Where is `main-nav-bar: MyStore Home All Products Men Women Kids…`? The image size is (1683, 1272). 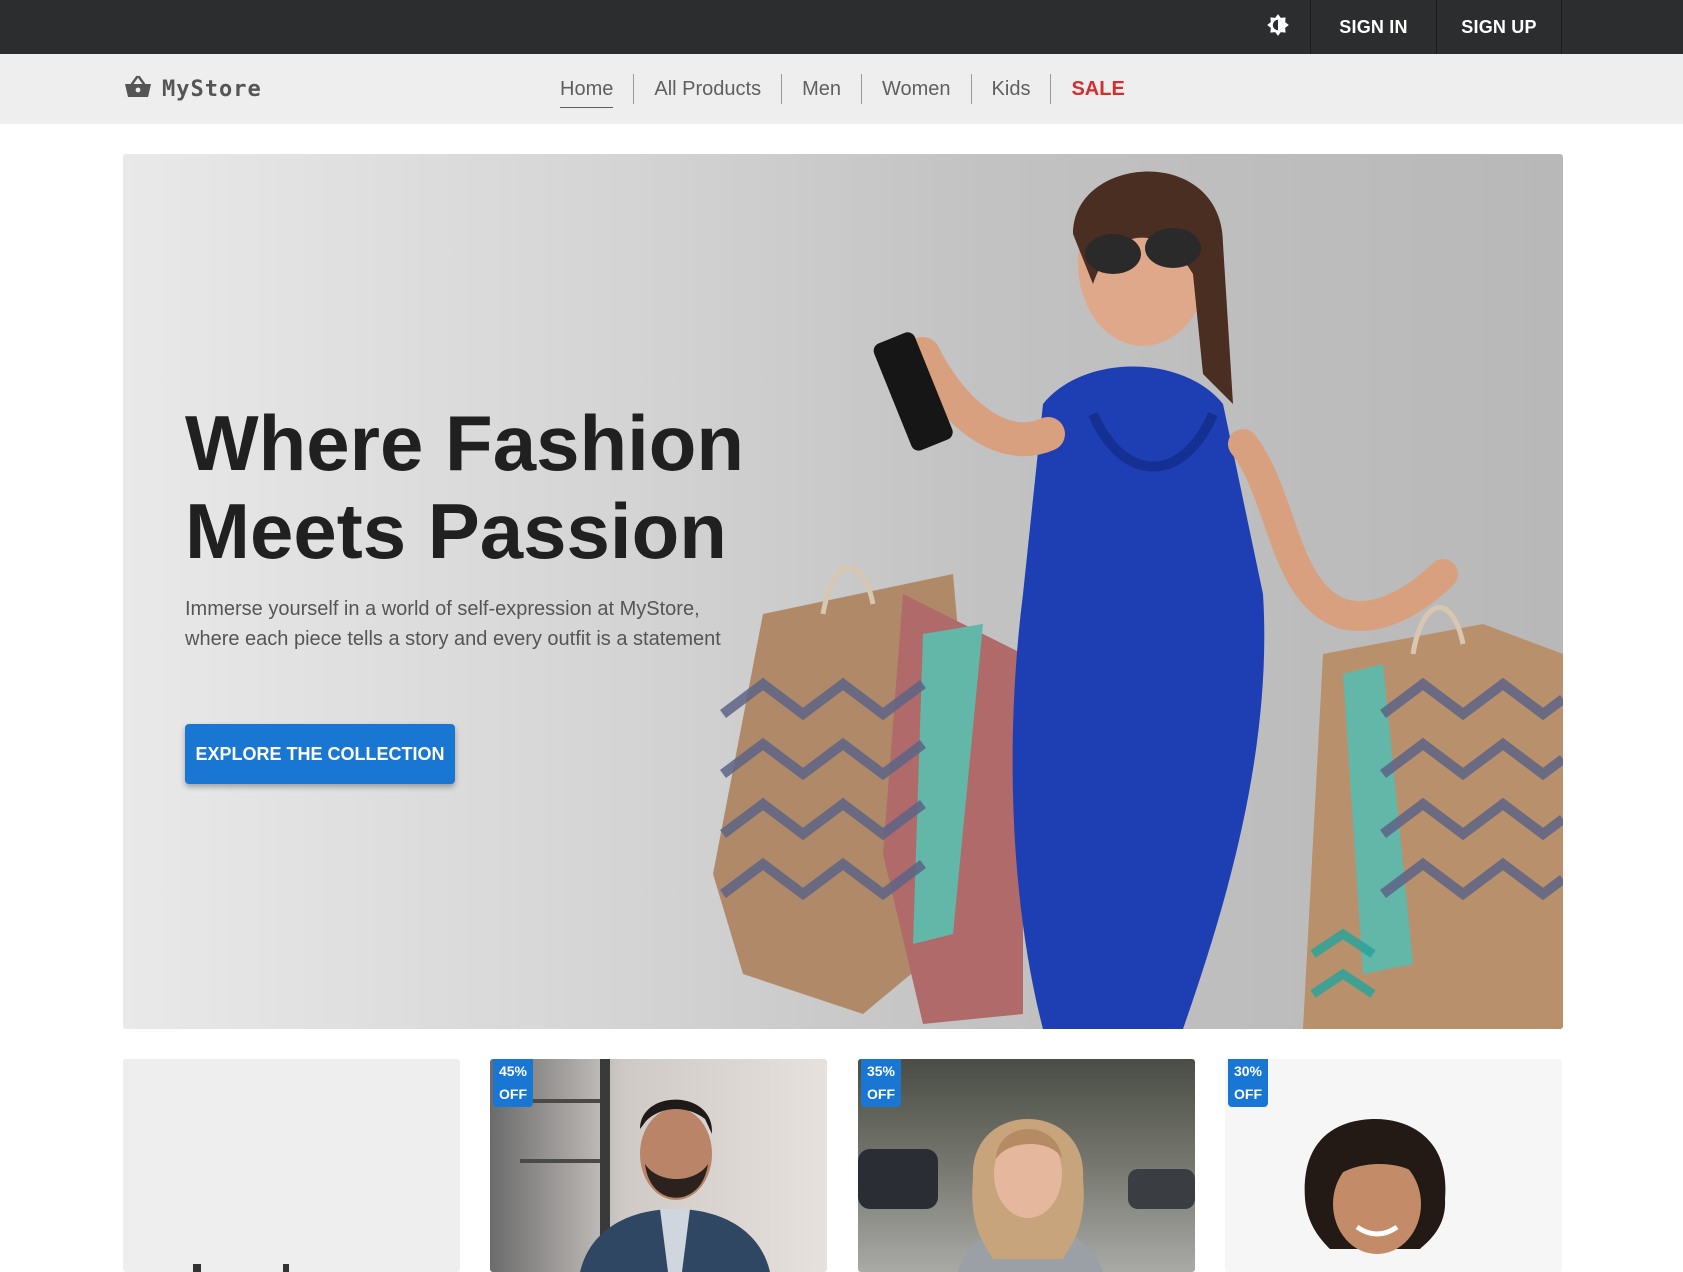 main-nav-bar: MyStore Home All Products Men Women Kids… is located at coordinates (841, 89).